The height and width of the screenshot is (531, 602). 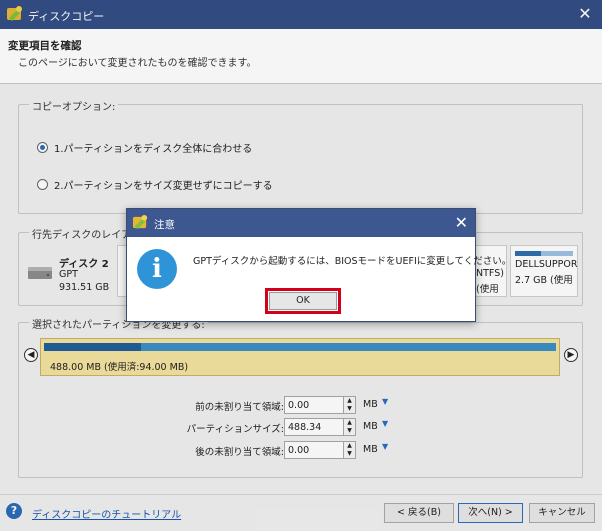 What do you see at coordinates (164, 225) in the screenshot?
I see `dialog-title: 注意` at bounding box center [164, 225].